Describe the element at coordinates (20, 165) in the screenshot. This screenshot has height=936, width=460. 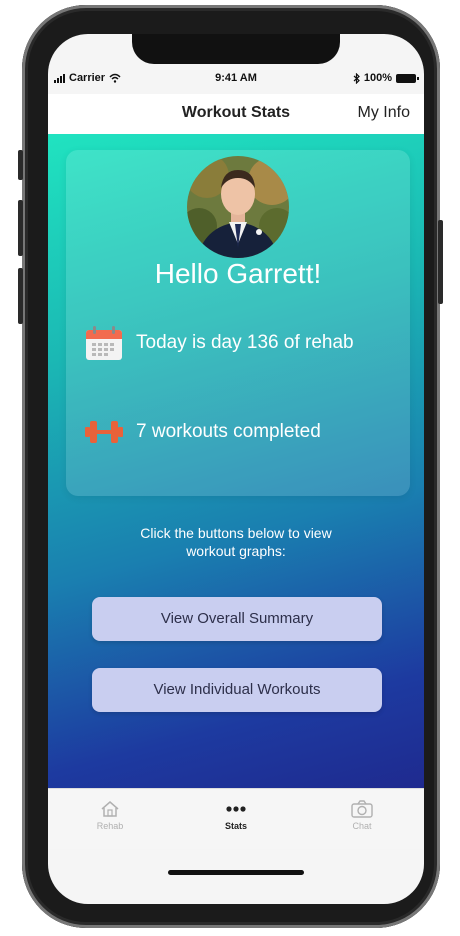
I see `mute-switch` at that location.